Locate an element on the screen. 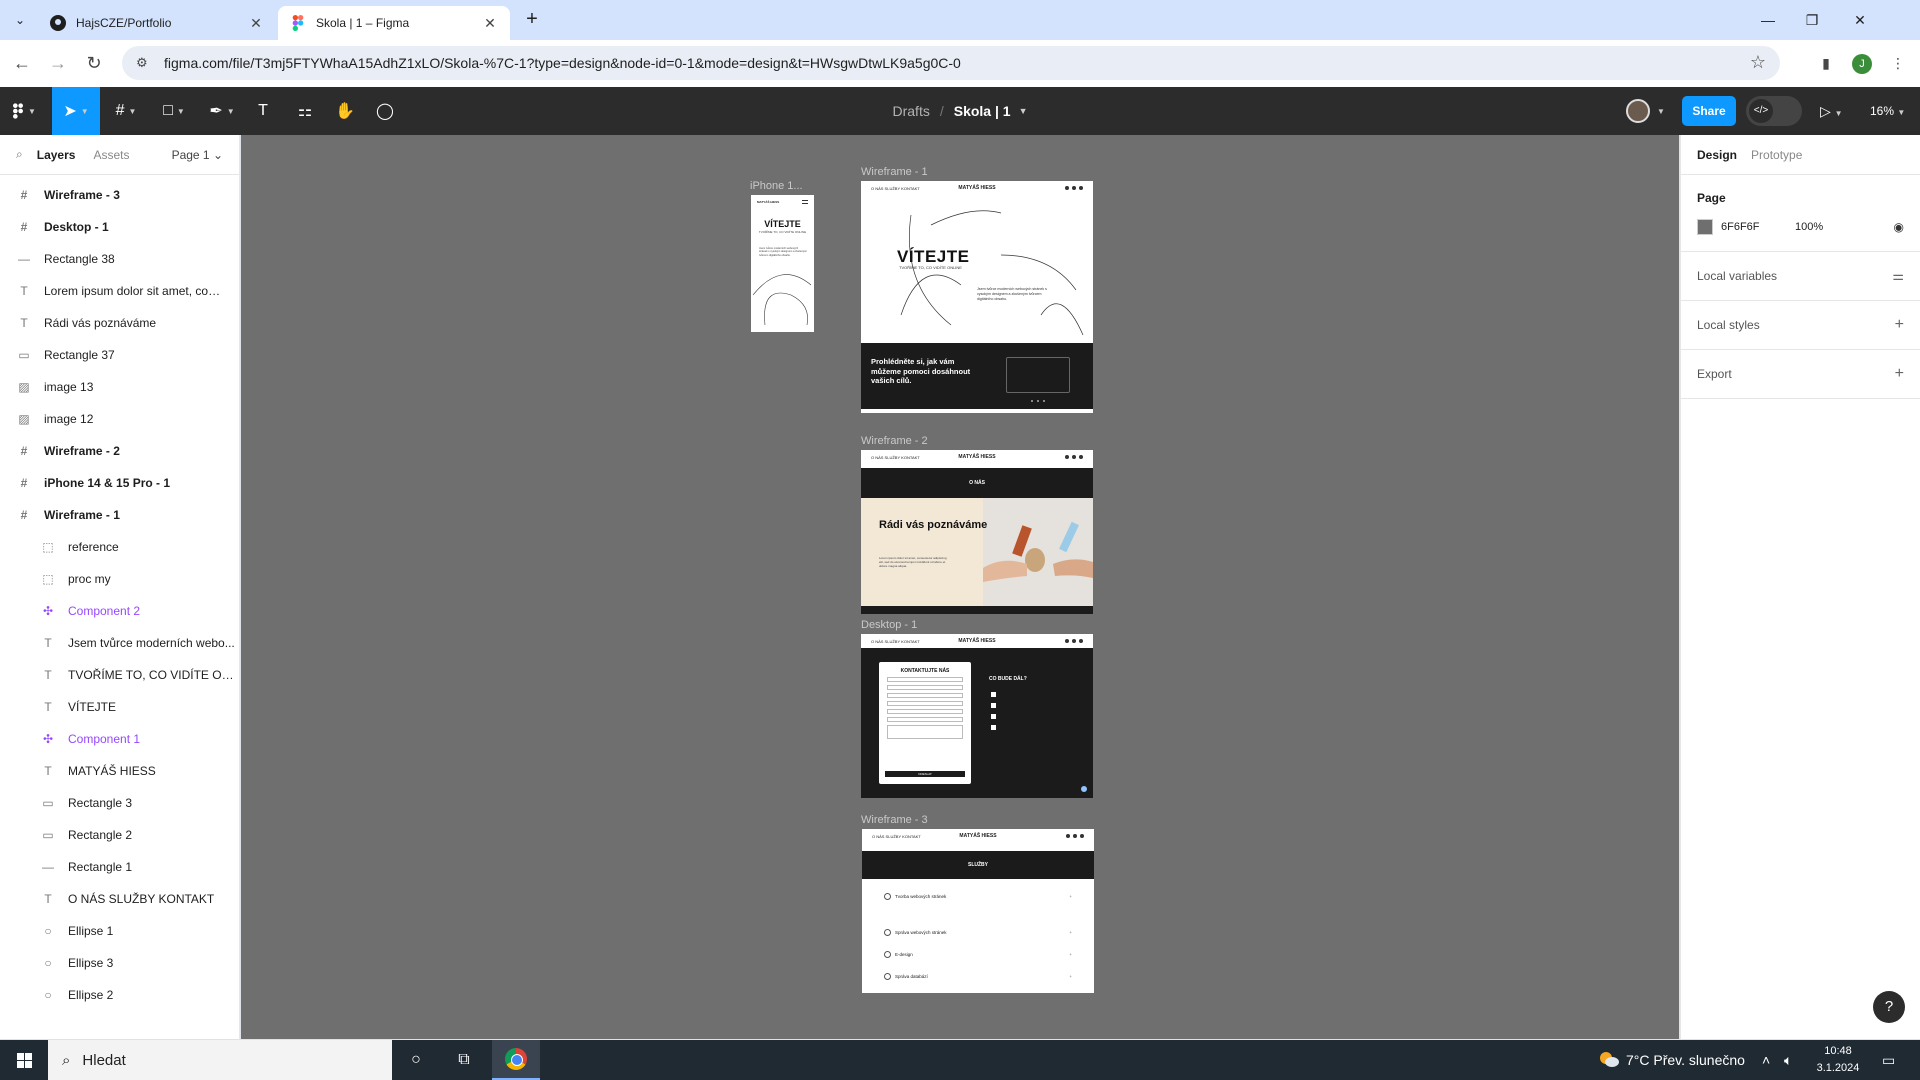 This screenshot has height=1080, width=1920. search-icon: ⌕ is located at coordinates (19, 154).